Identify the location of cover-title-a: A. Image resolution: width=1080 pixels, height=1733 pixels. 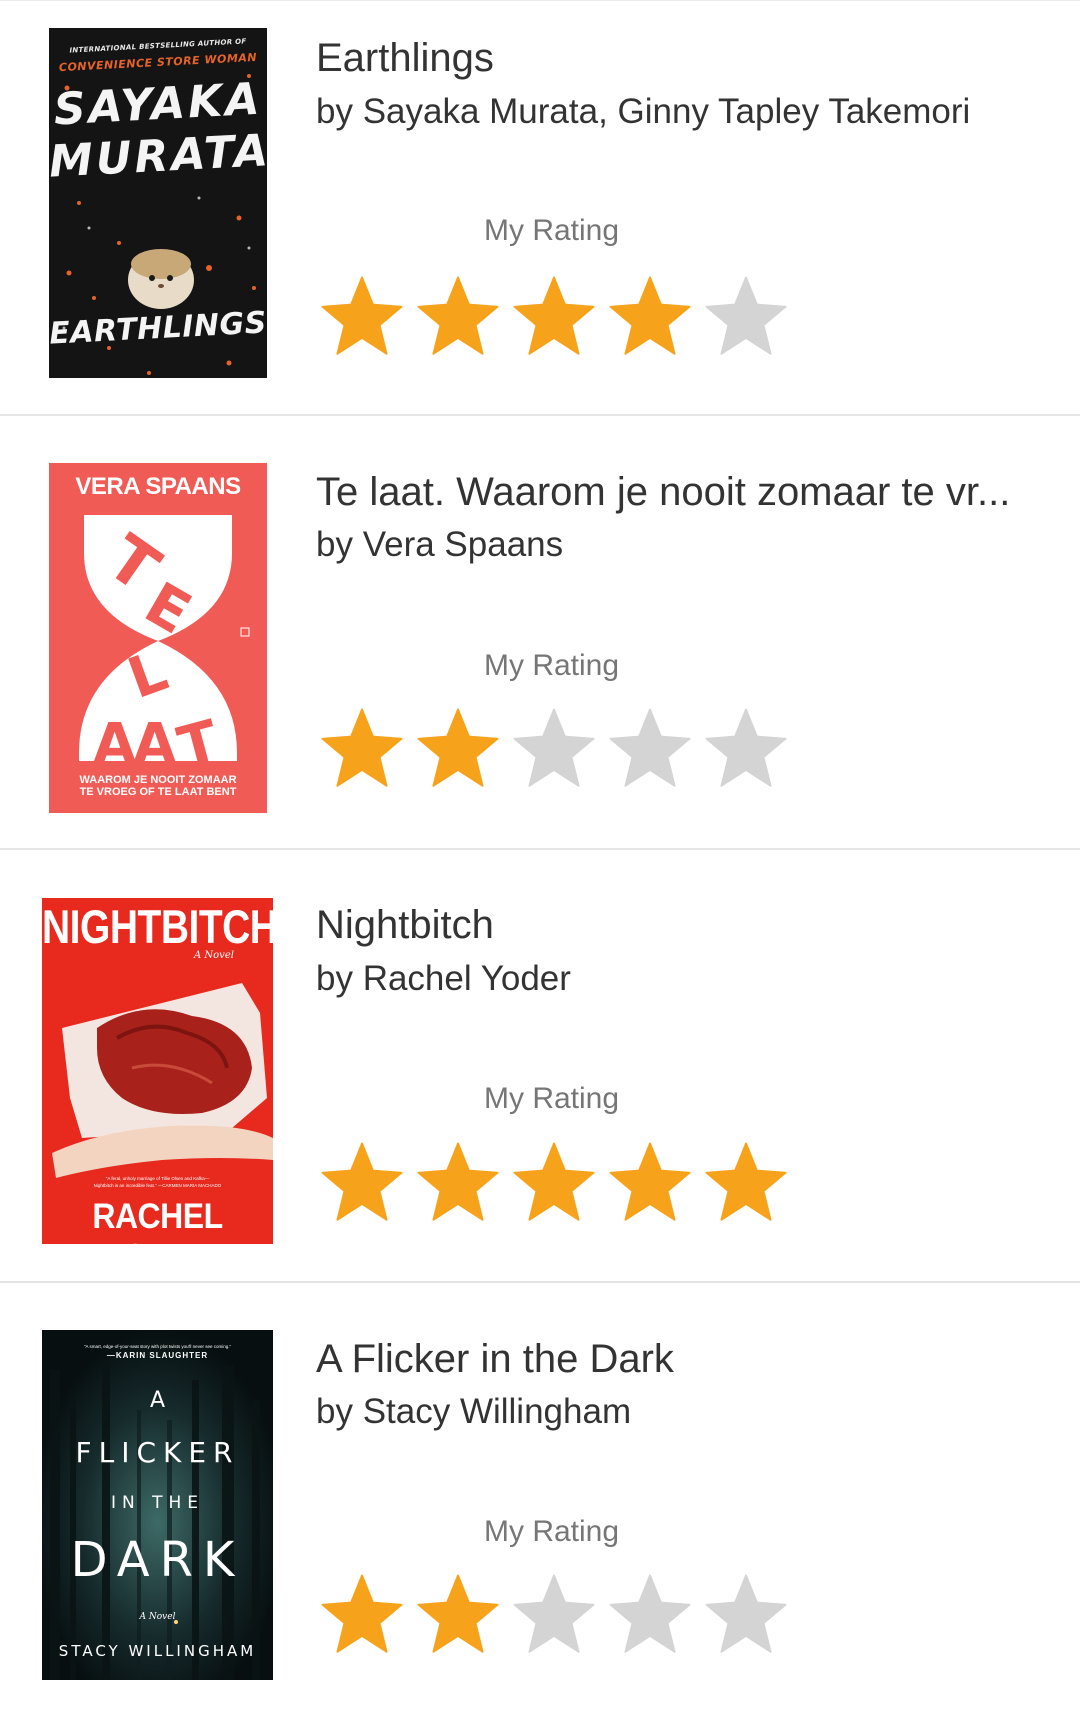
(157, 1400).